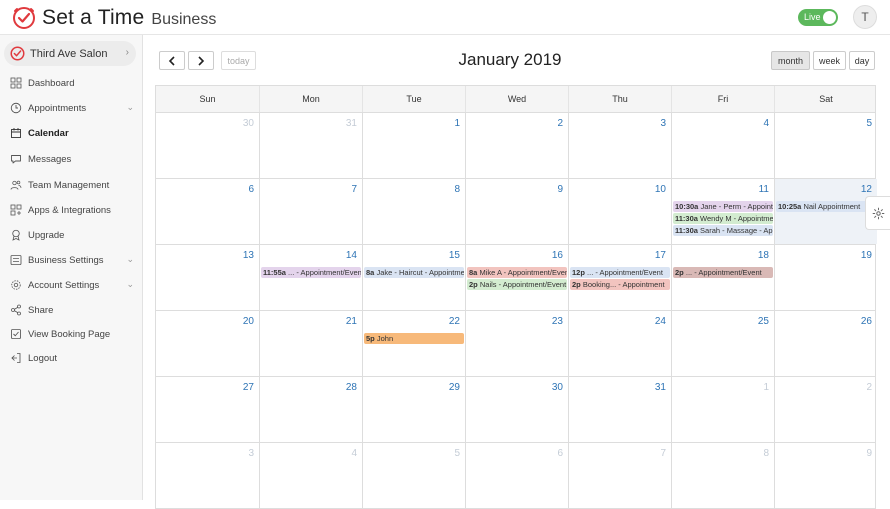 The image size is (890, 509). What do you see at coordinates (865, 17) in the screenshot?
I see `user-avatar: T` at bounding box center [865, 17].